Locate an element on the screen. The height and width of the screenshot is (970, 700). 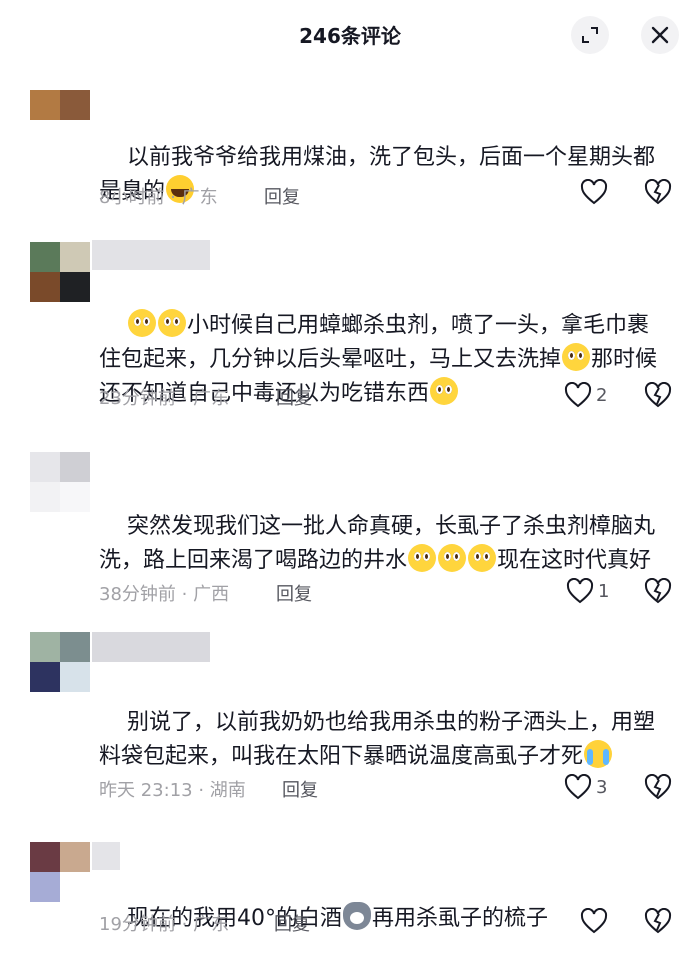
comment-time-location: 19分钟前 · 广东 is located at coordinates (164, 924).